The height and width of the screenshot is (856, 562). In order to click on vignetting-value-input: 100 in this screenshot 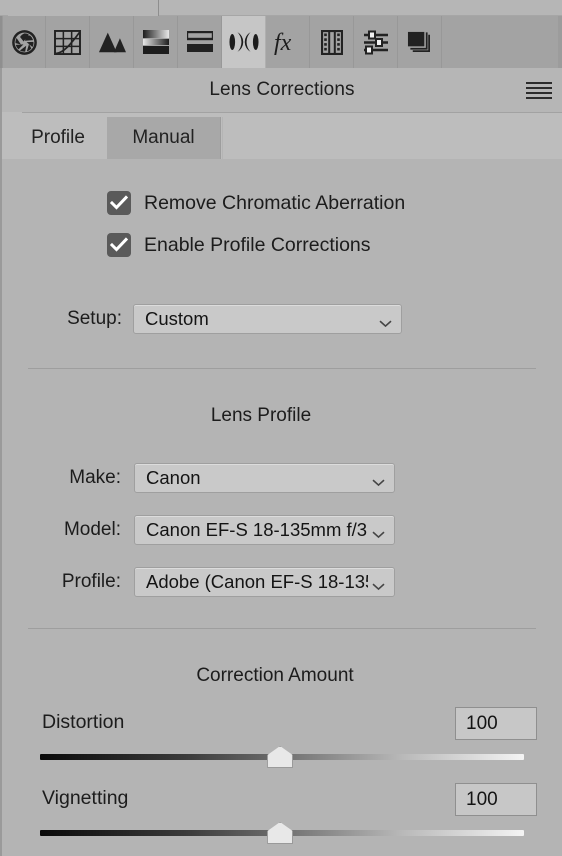, I will do `click(496, 799)`.